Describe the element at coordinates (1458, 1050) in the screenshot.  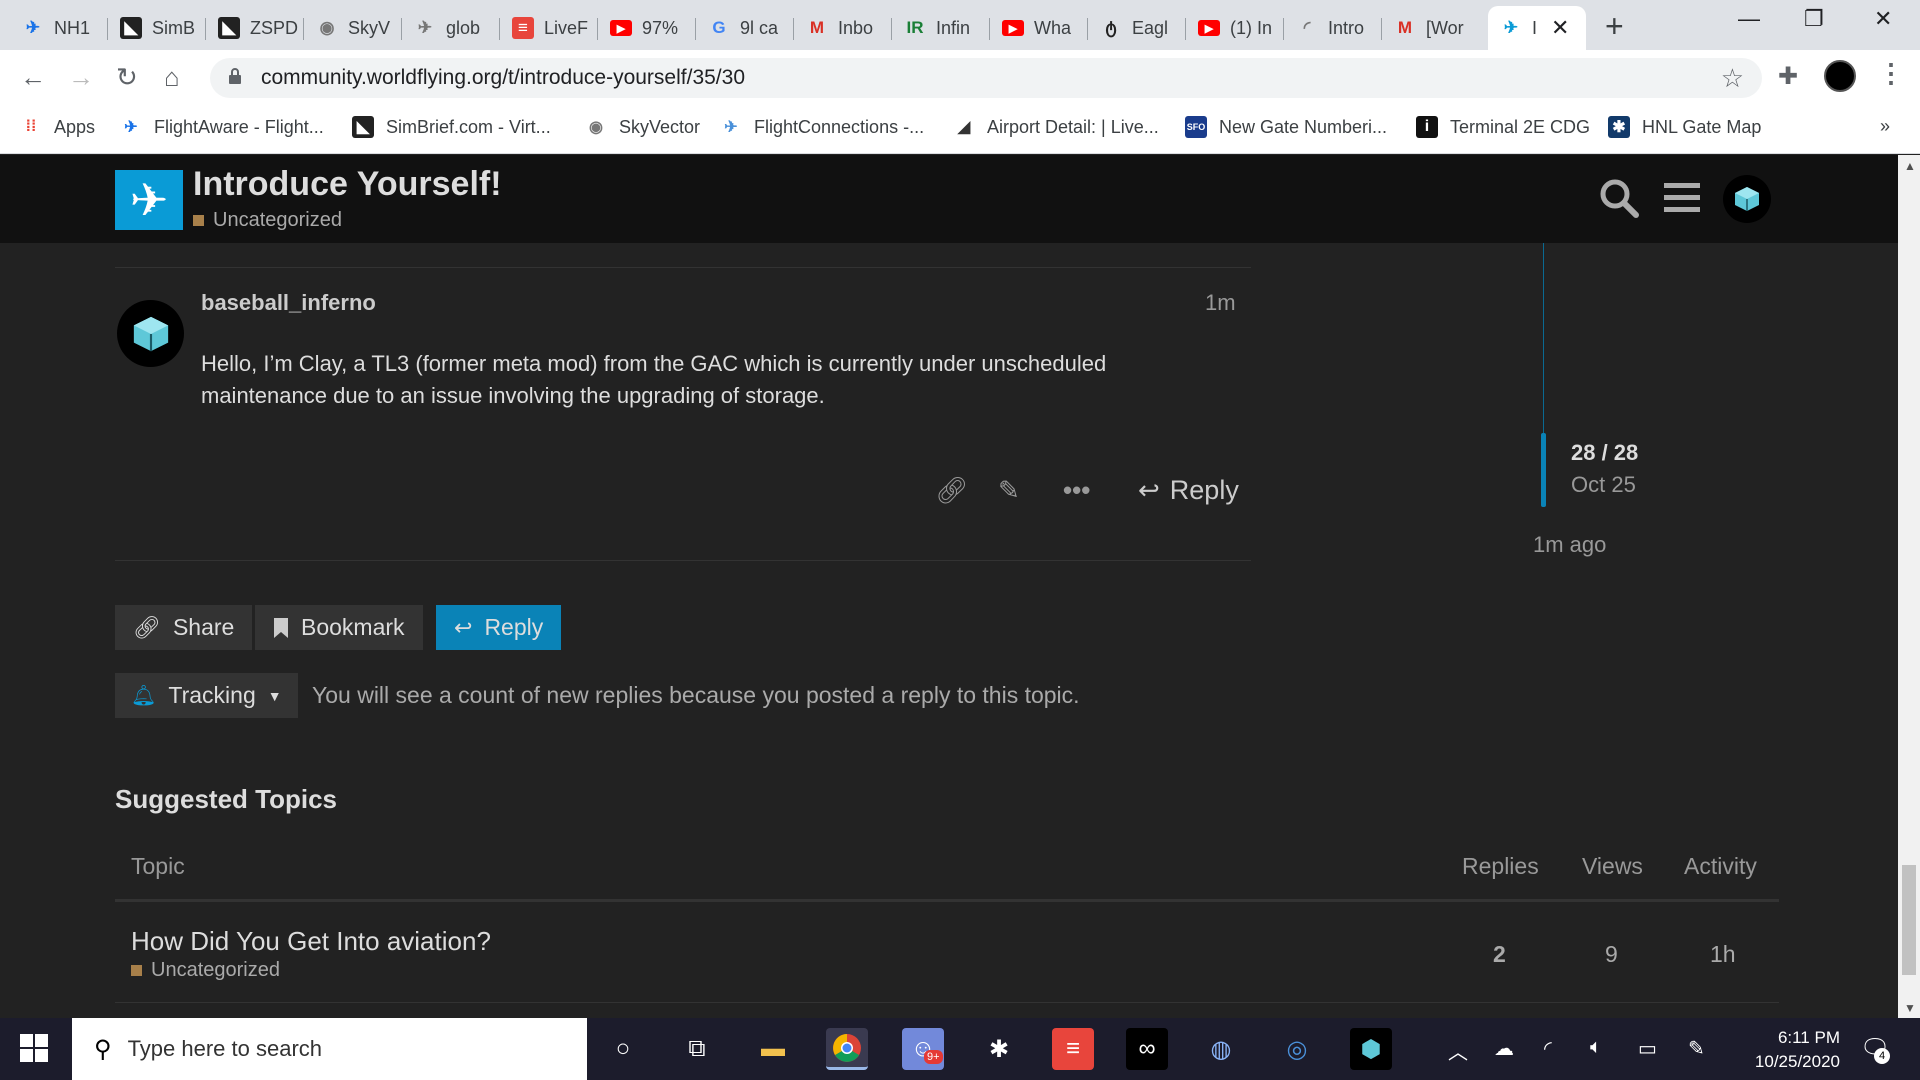
I see `tray-overflow-icon: ︿` at that location.